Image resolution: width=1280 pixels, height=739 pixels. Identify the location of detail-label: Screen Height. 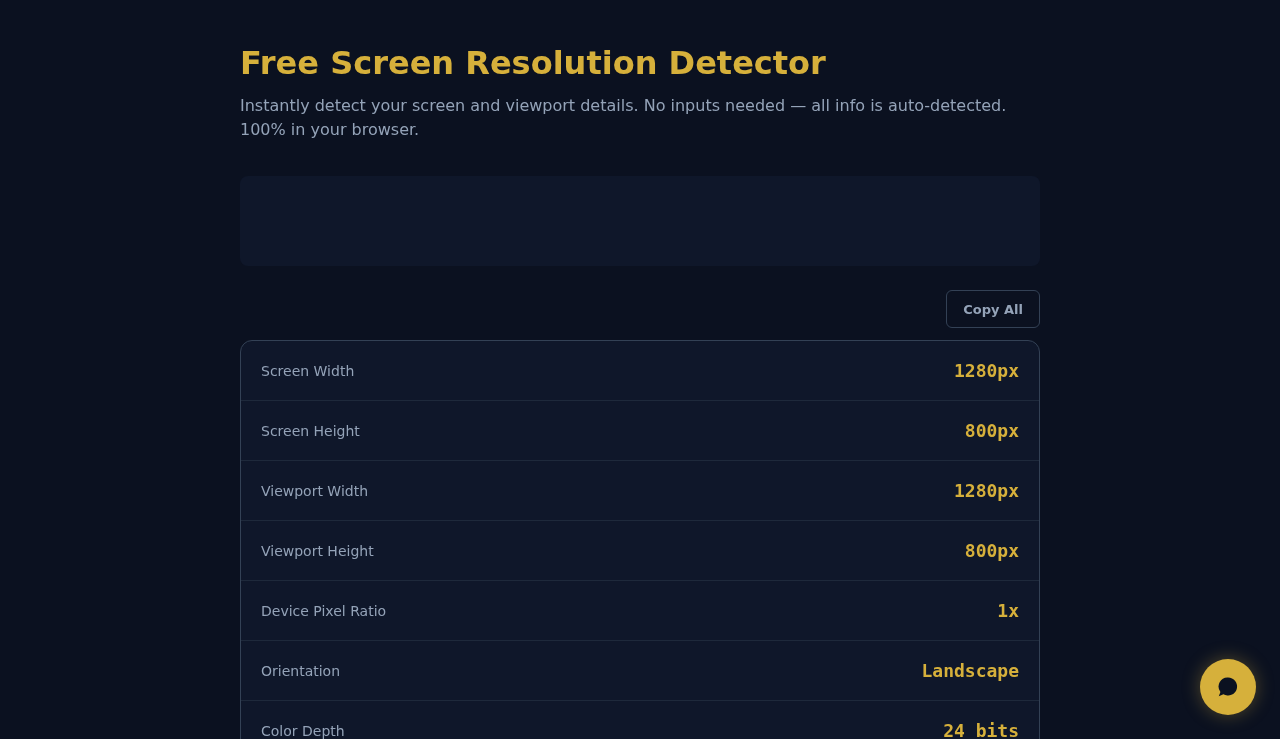
(310, 430).